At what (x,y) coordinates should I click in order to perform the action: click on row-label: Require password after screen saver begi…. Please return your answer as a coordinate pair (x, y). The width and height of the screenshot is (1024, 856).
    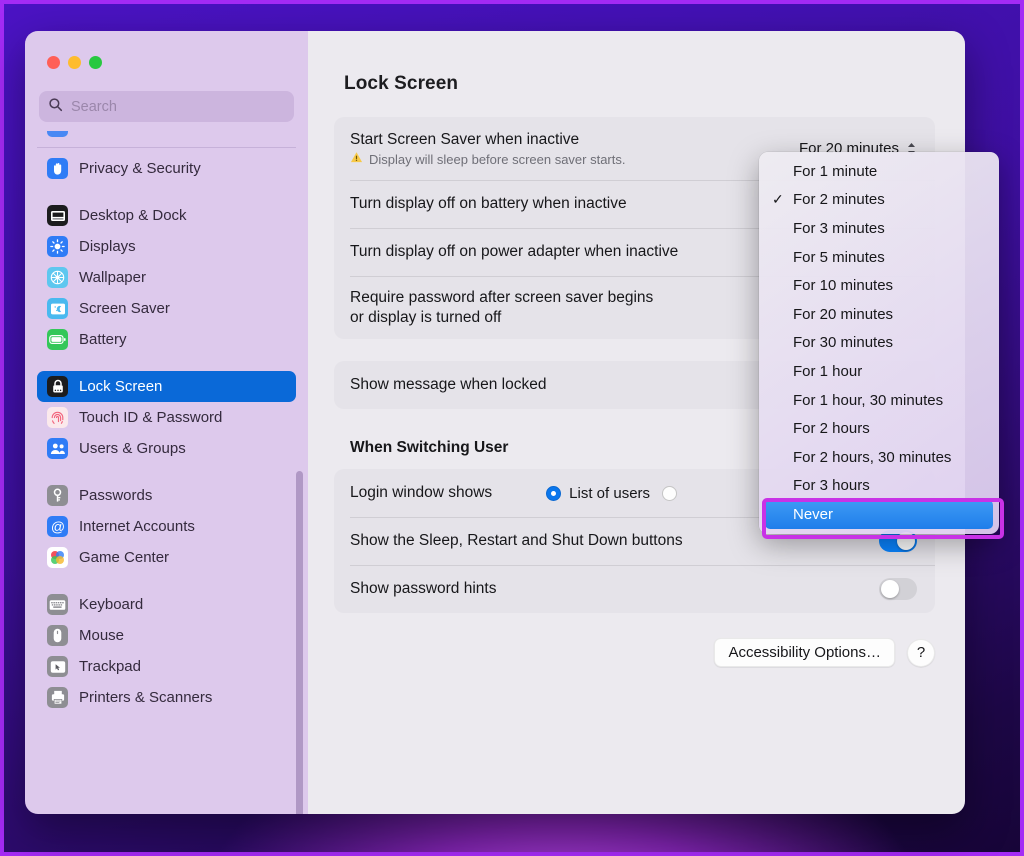
    Looking at the image, I should click on (502, 307).